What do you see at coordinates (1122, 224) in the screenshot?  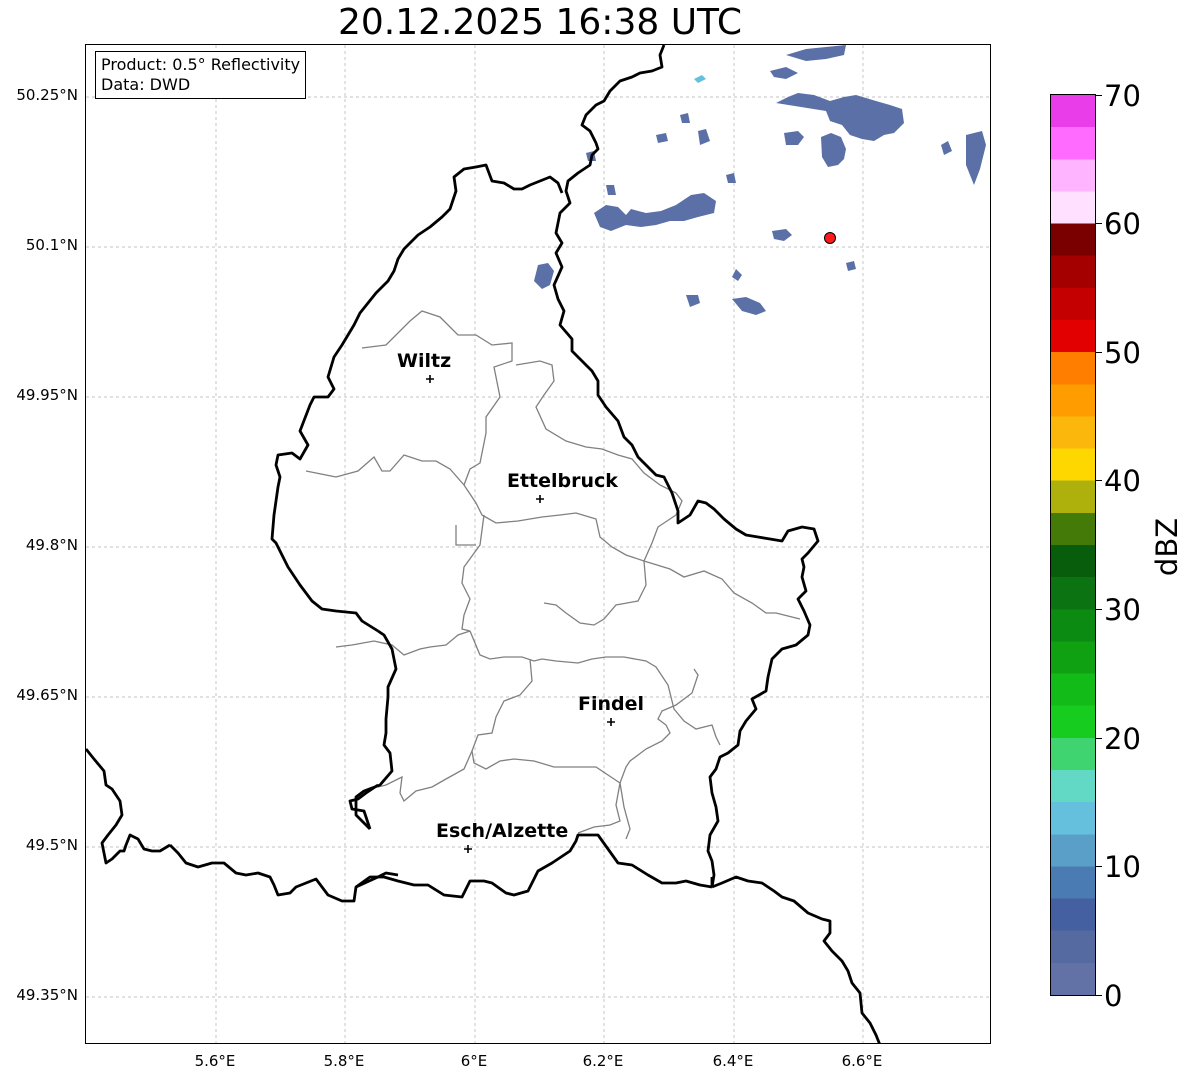 I see `colorbar-tick-label: 60` at bounding box center [1122, 224].